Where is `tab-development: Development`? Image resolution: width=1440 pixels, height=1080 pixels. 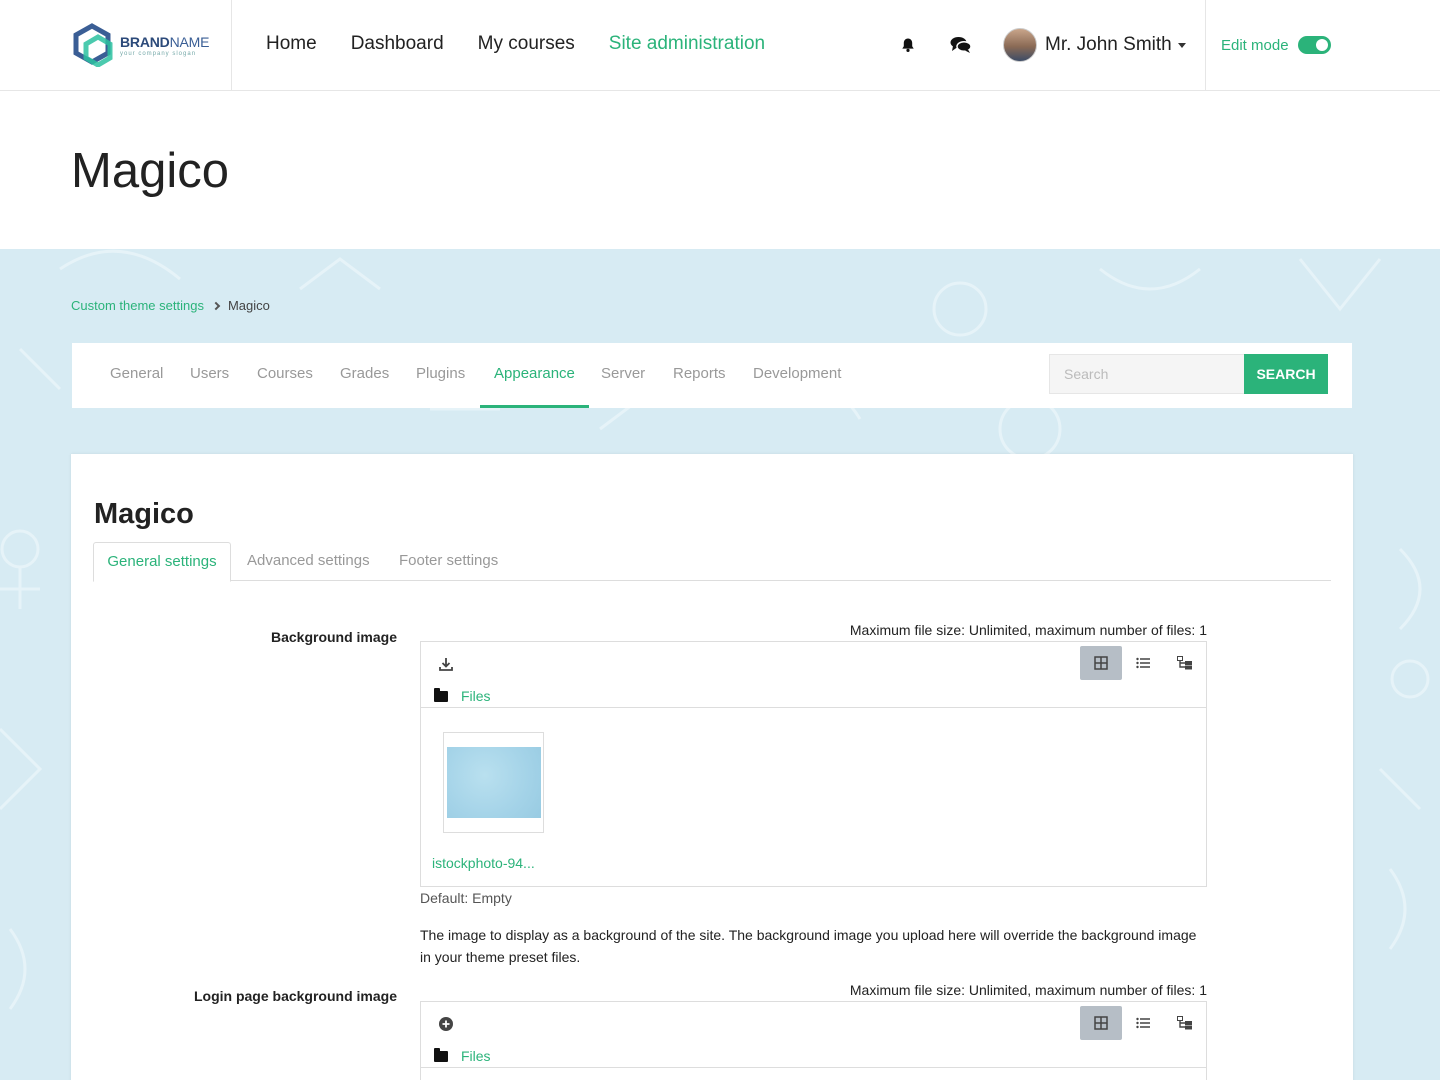 tab-development: Development is located at coordinates (797, 375).